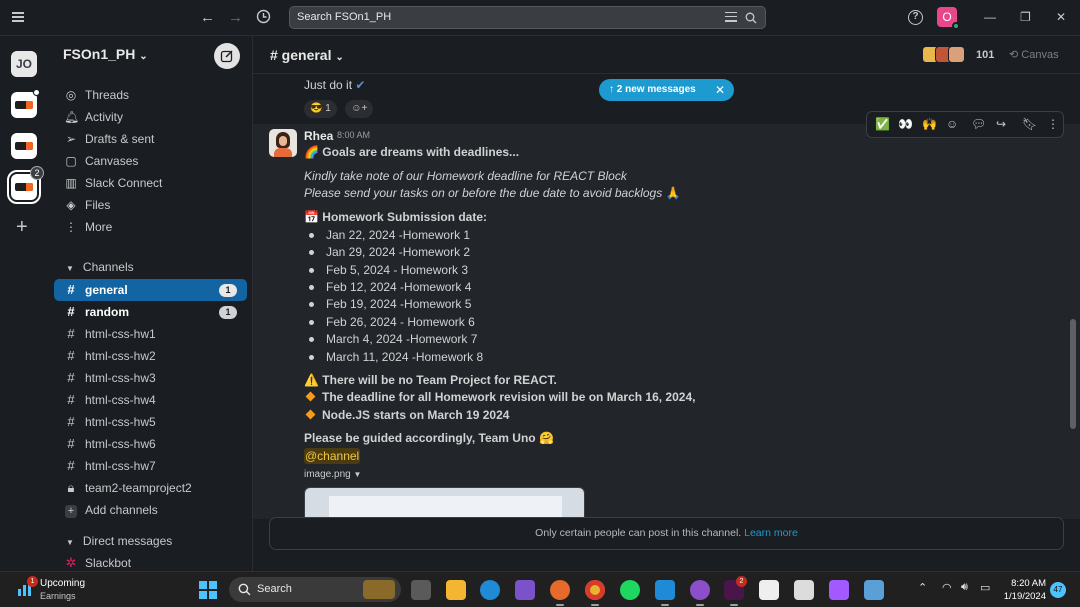  I want to click on workspace-fson1-ph: 2, so click(25, 185).